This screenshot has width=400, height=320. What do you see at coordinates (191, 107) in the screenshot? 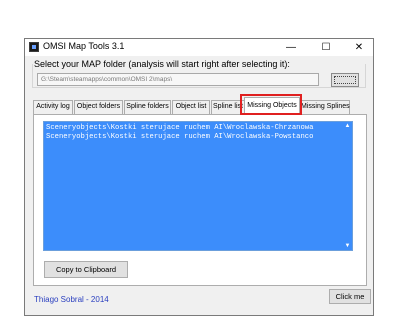
I see `tab-object-list: Object list` at bounding box center [191, 107].